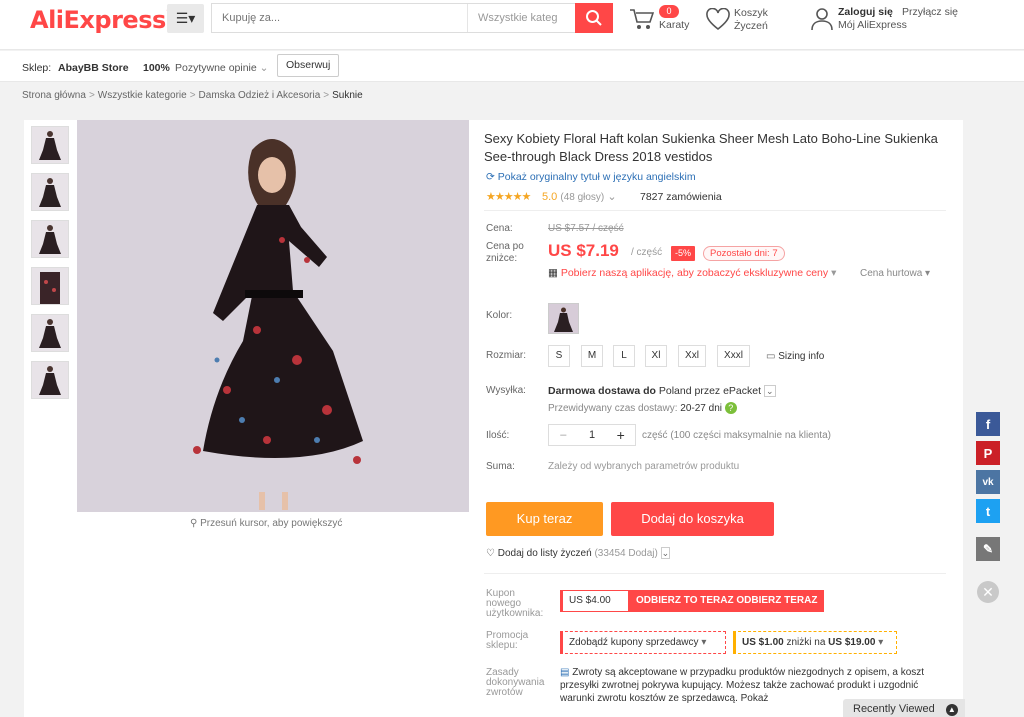  What do you see at coordinates (521, 18) in the screenshot?
I see `search-category-select: Wszystkie kateg` at bounding box center [521, 18].